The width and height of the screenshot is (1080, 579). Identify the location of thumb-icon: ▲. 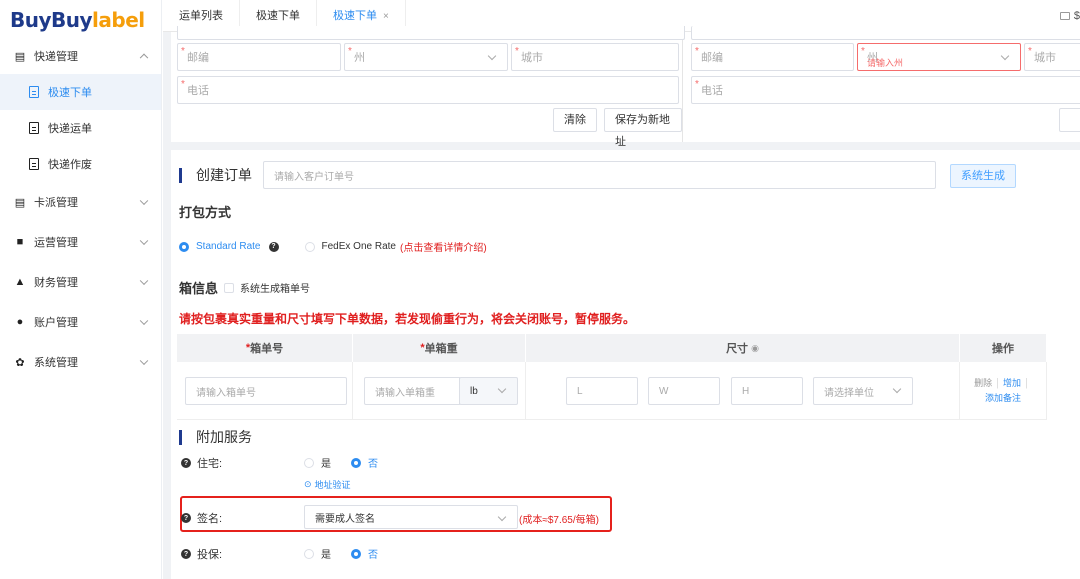
(20, 282).